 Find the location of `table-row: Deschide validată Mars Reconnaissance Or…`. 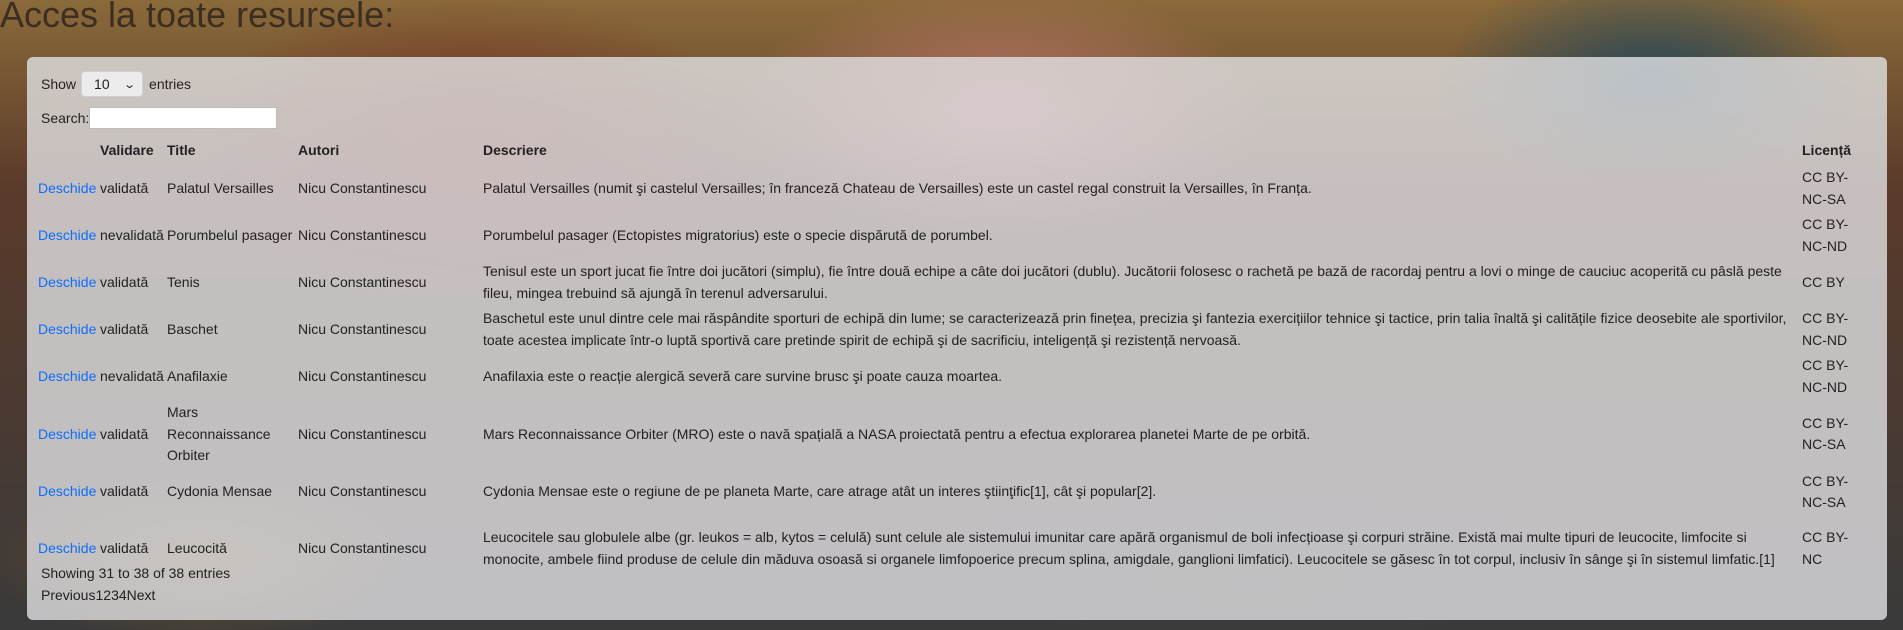

table-row: Deschide validată Mars Reconnaissance Or… is located at coordinates (952, 434).